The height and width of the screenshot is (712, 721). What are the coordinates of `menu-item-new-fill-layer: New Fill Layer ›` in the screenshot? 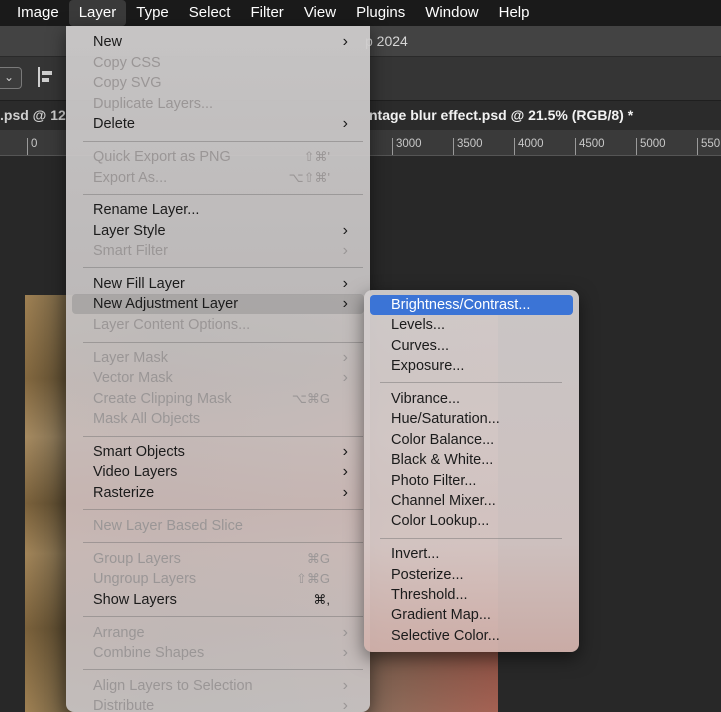 It's located at (218, 284).